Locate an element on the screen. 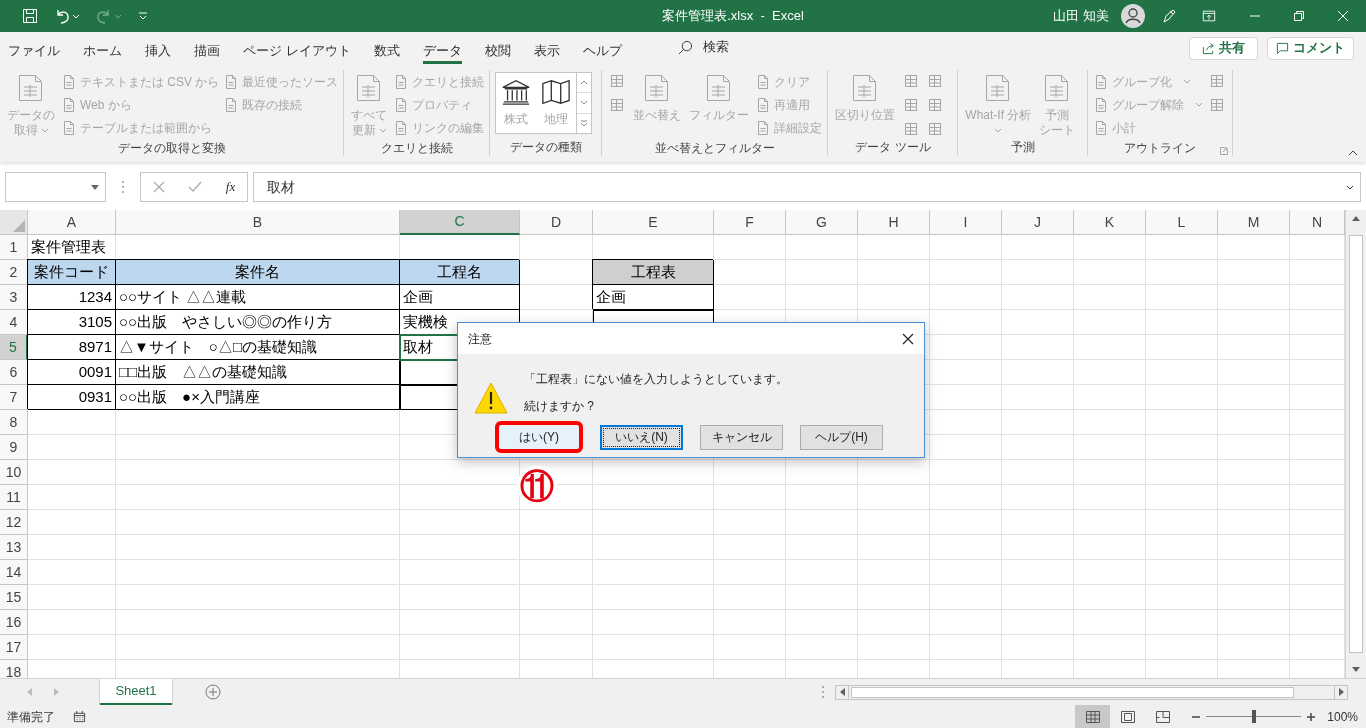 The height and width of the screenshot is (728, 1366). status-text: 準備完了 is located at coordinates (31, 717).